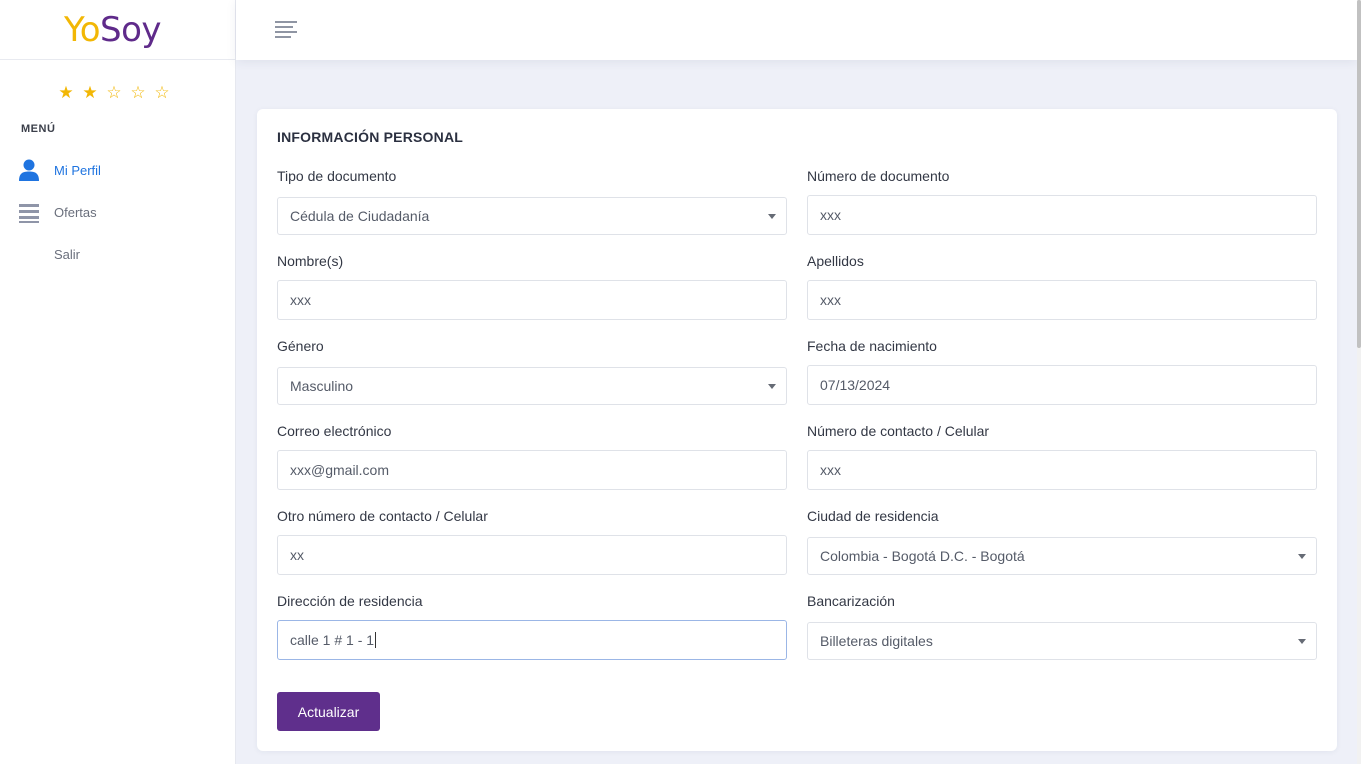 The height and width of the screenshot is (764, 1361). What do you see at coordinates (830, 470) in the screenshot?
I see `celular-value: xxx` at bounding box center [830, 470].